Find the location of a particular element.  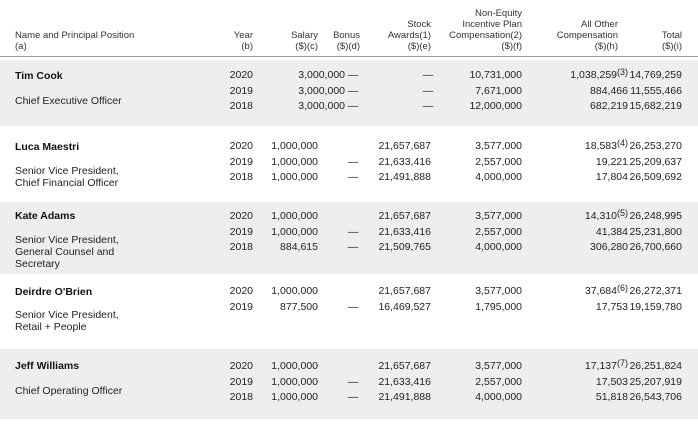

total-cell: 26,248,995 25,231,800 26,700,660 is located at coordinates (655, 231).